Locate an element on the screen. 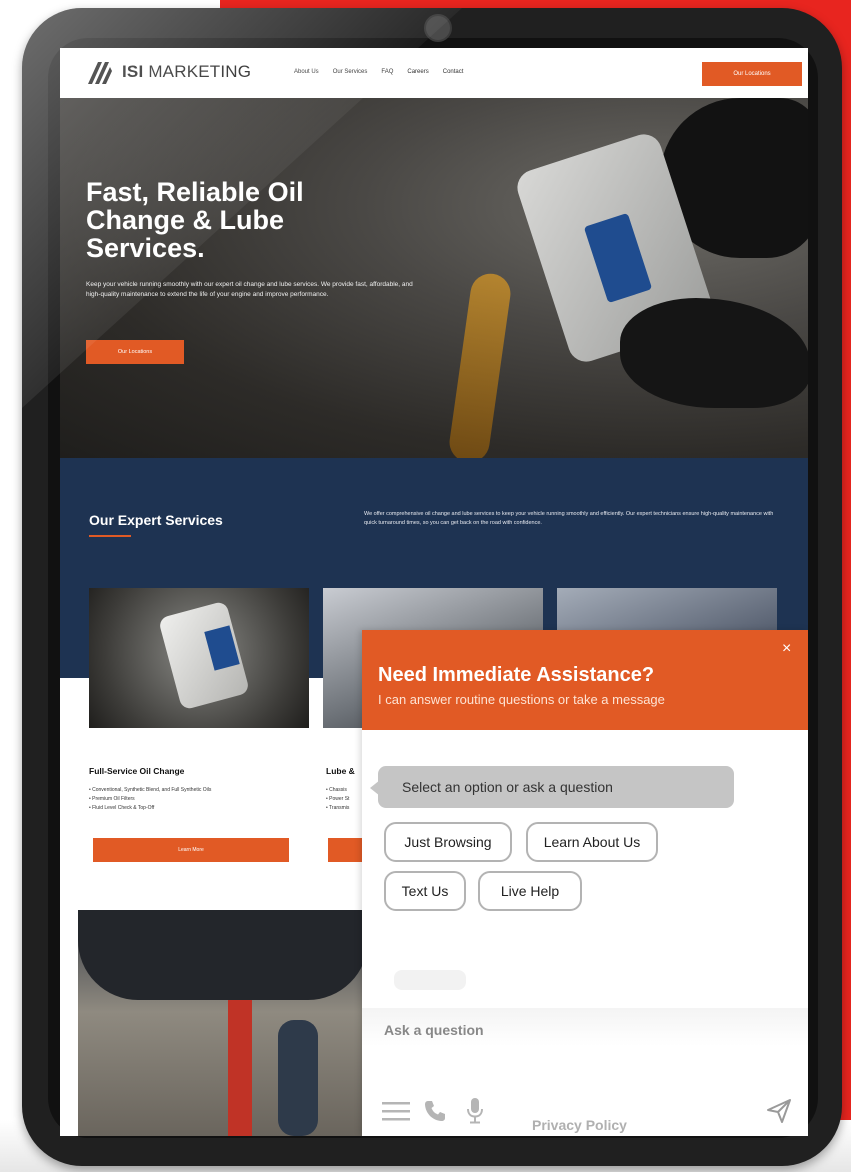  card-bullets-lube: • Chassis • Power St • Transmis is located at coordinates (337, 799).